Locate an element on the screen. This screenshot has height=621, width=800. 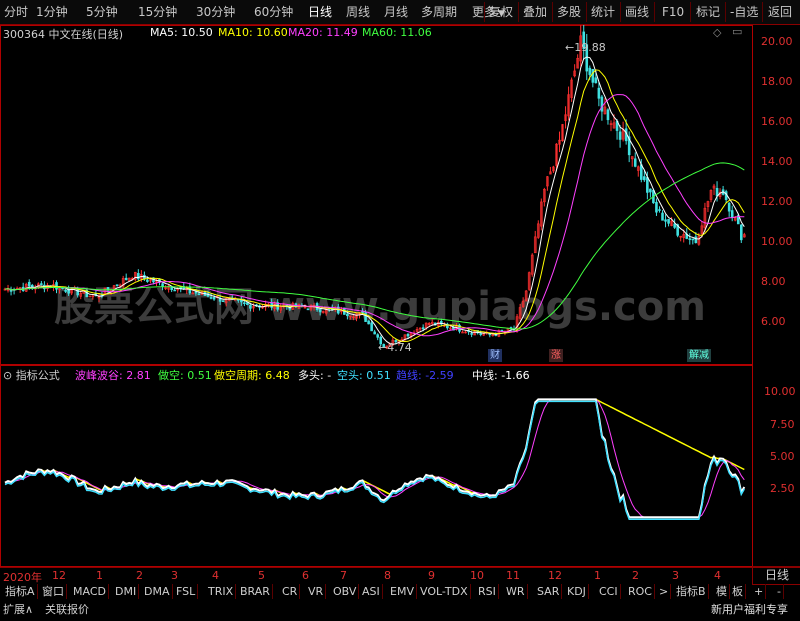
ma20-value: MA20: 11.49 is located at coordinates (323, 32).